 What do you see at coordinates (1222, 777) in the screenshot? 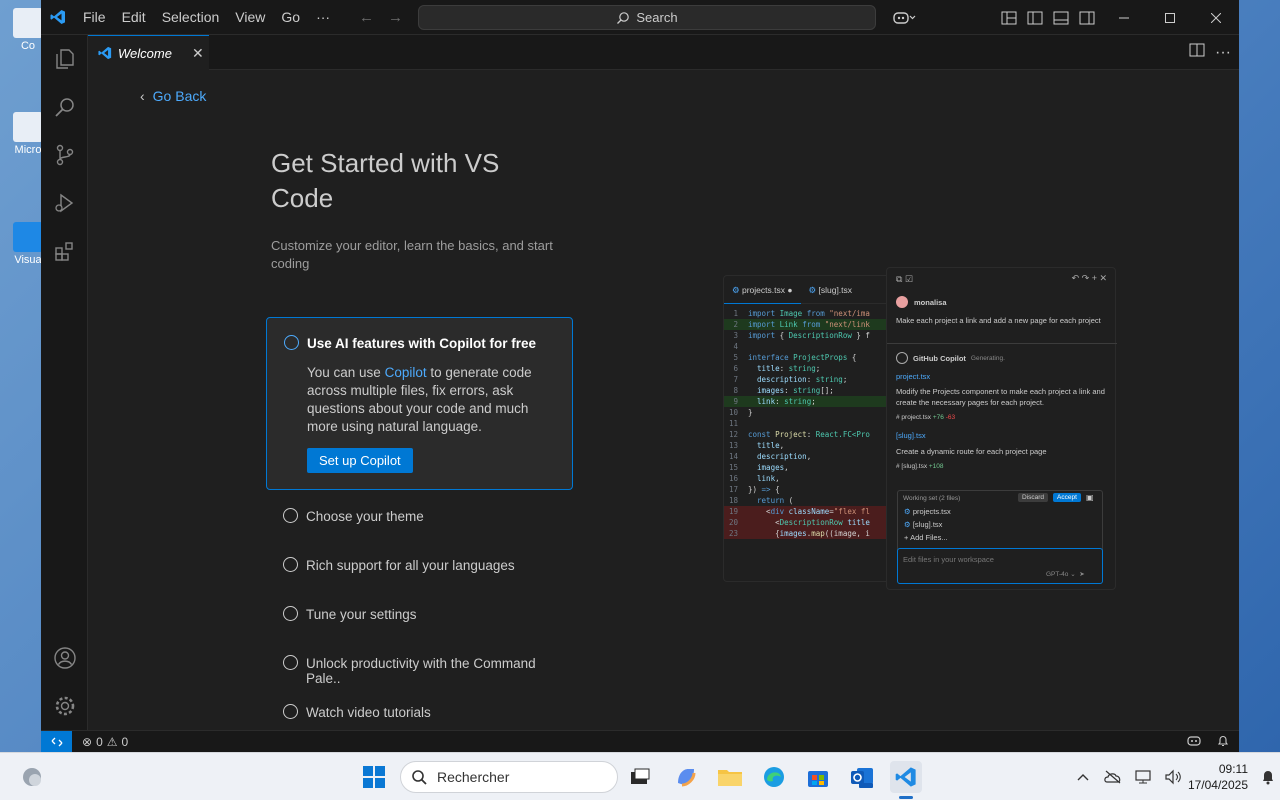
I see `clock: 09:11 17/04/2025` at bounding box center [1222, 777].